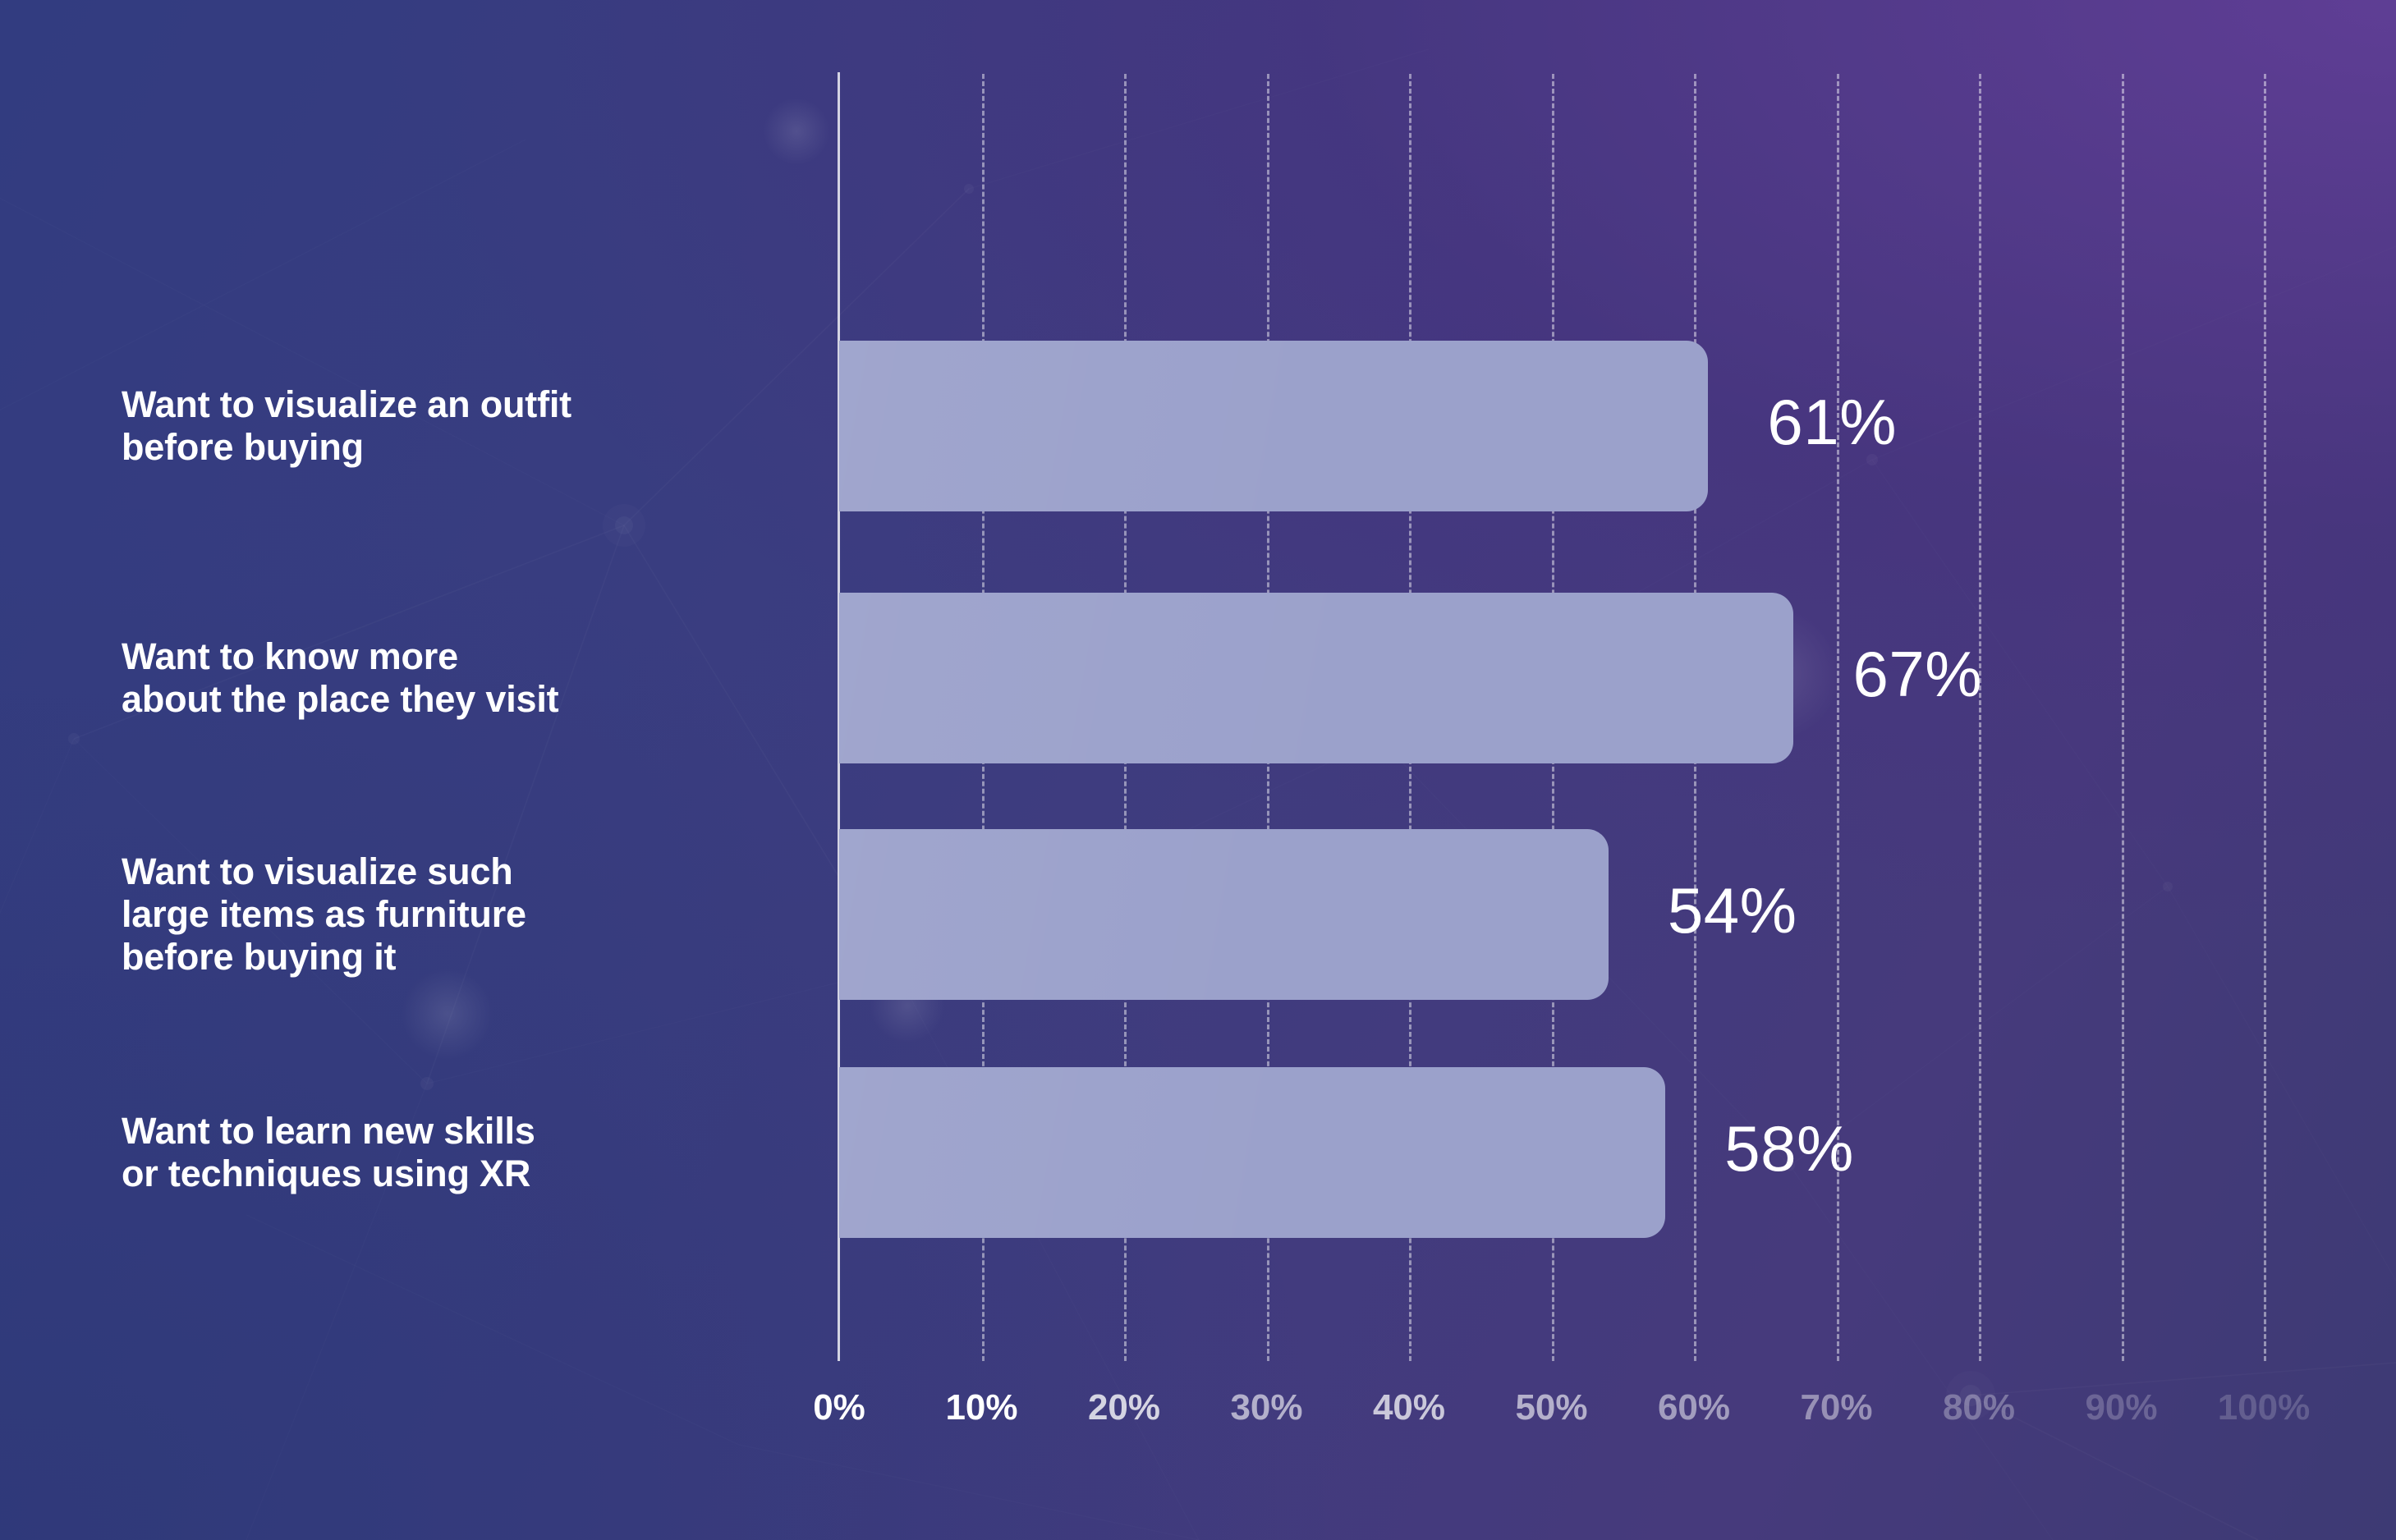 This screenshot has width=2396, height=1540. I want to click on bar-value-label: 58%, so click(1789, 1149).